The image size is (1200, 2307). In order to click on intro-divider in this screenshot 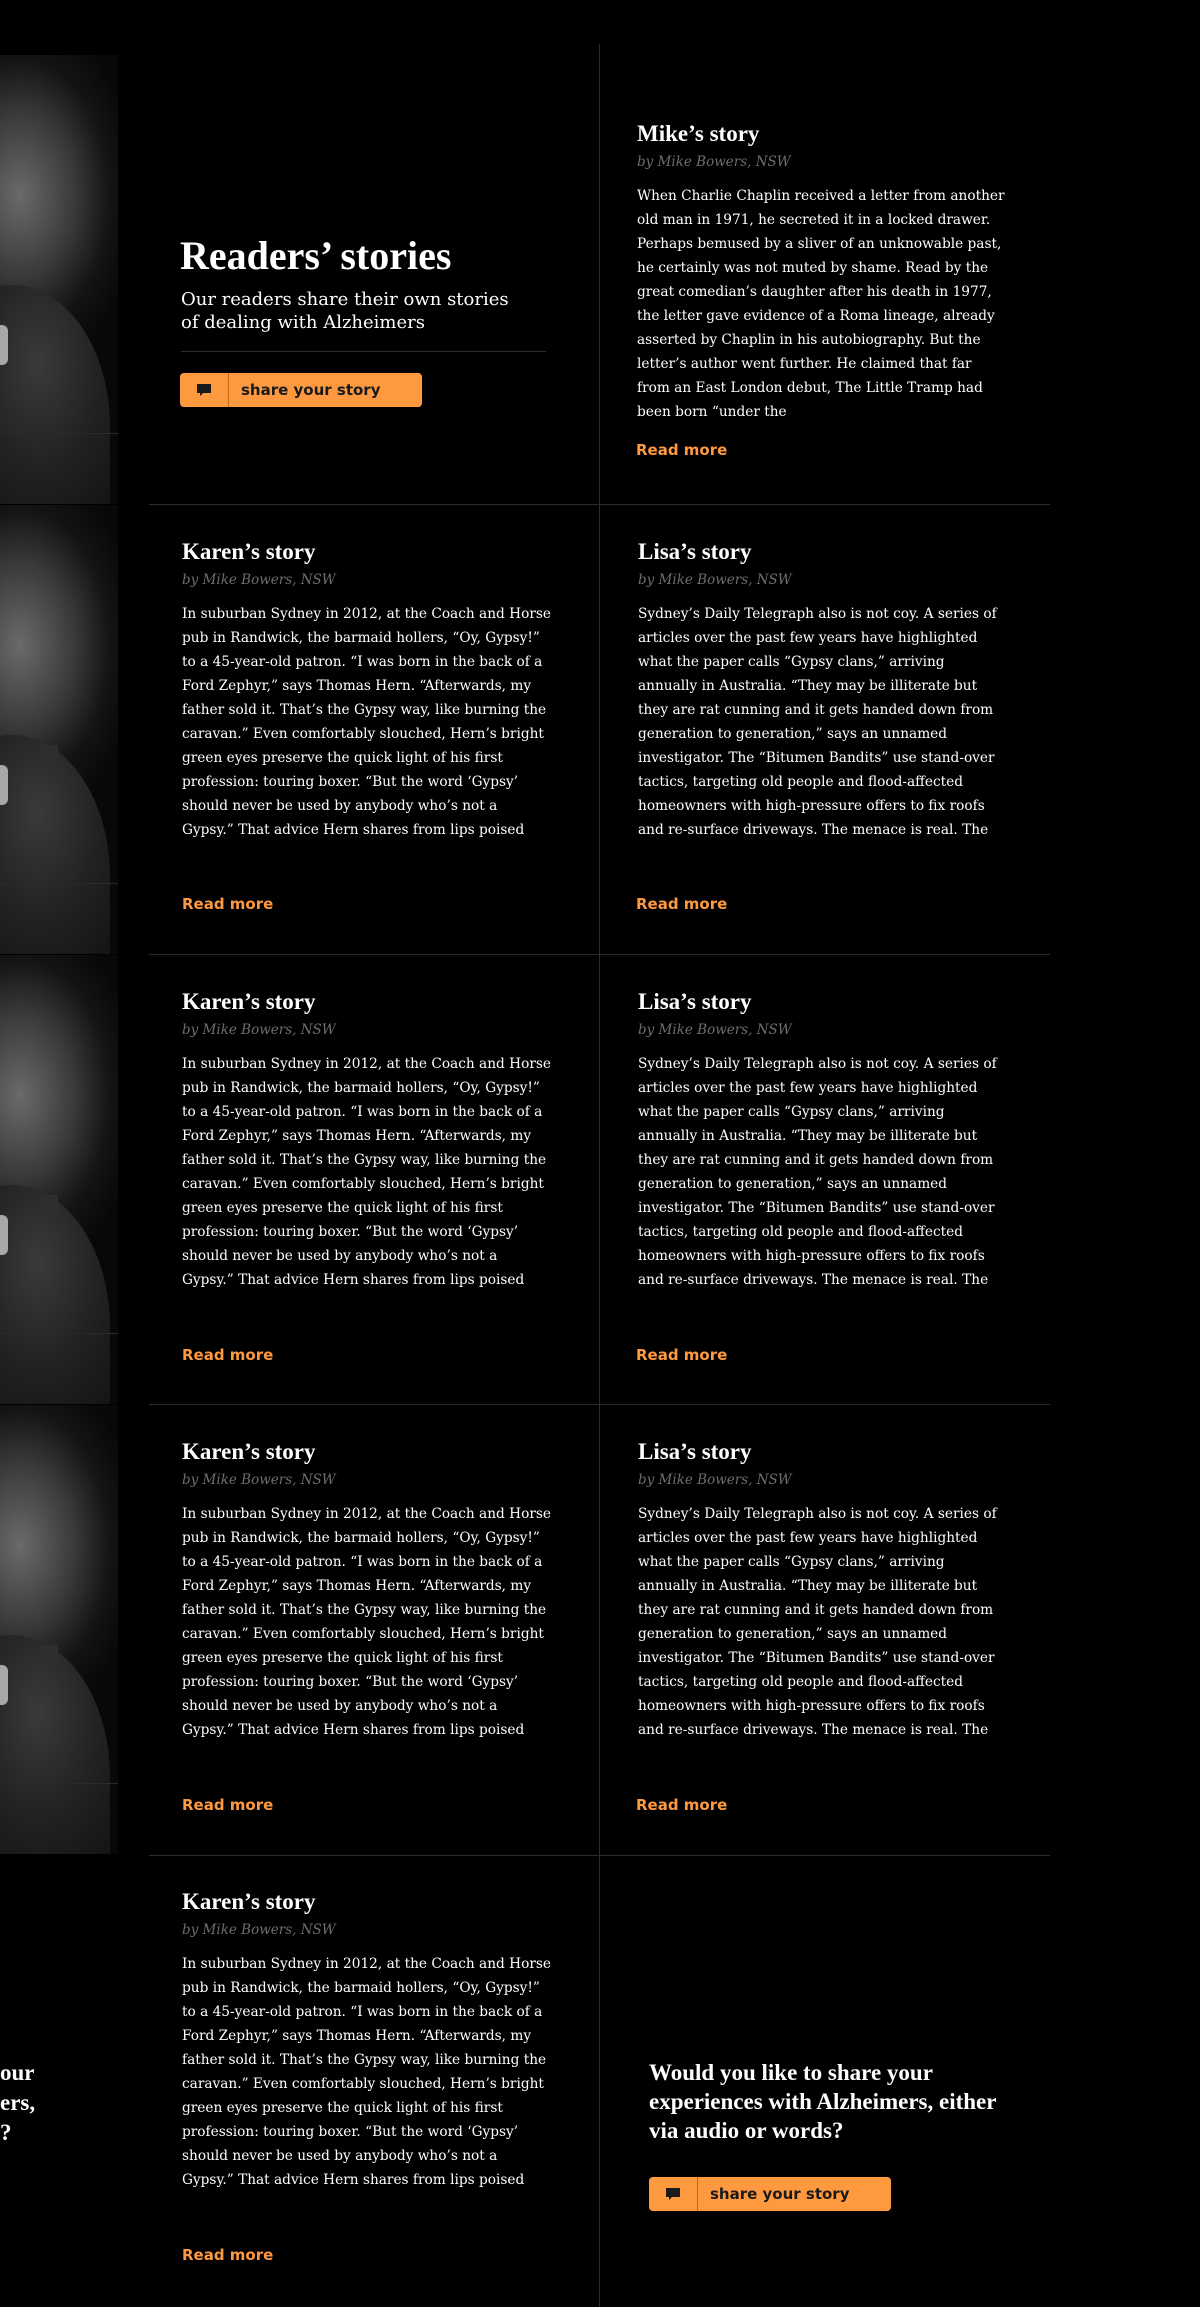, I will do `click(363, 351)`.